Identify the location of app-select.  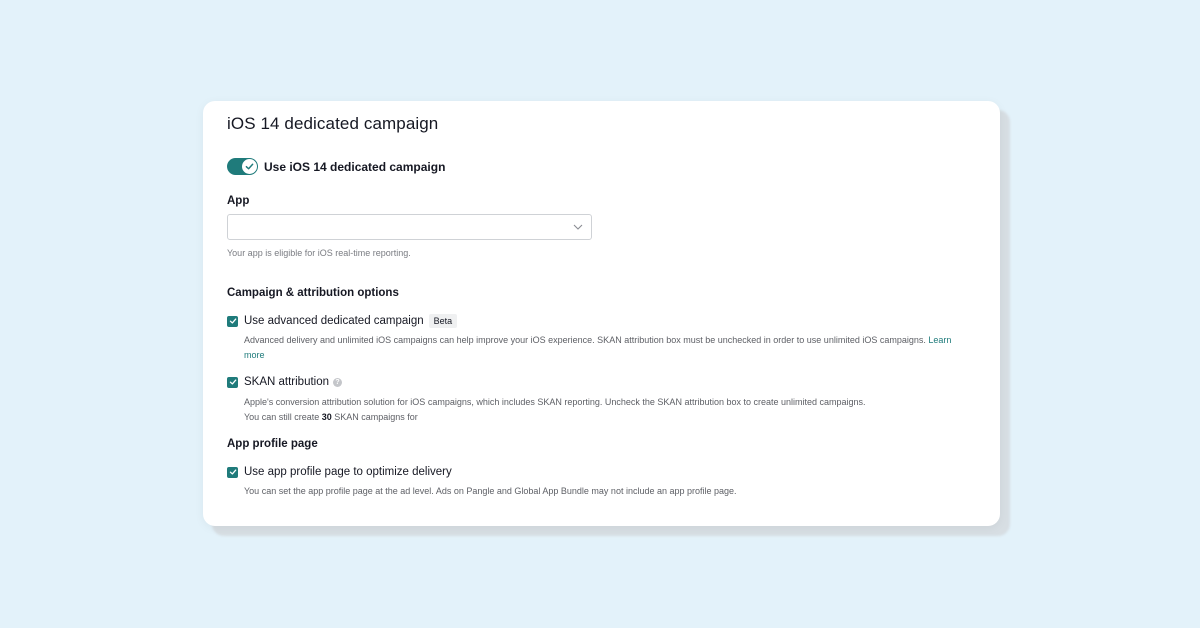
(409, 227).